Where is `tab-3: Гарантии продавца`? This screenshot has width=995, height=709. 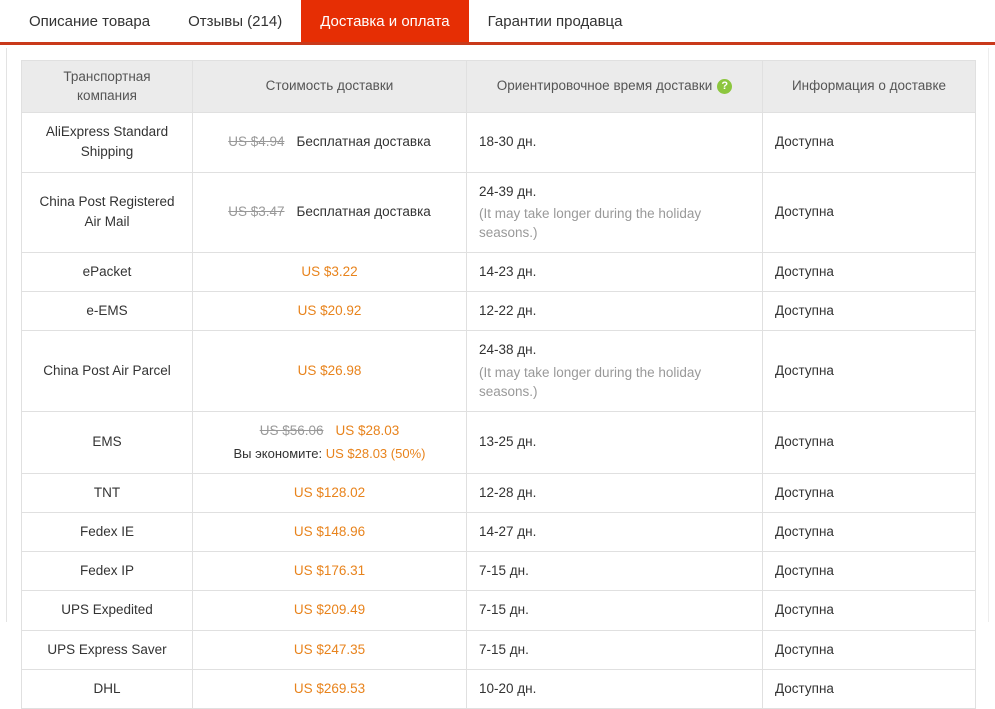
tab-3: Гарантии продавца is located at coordinates (555, 21).